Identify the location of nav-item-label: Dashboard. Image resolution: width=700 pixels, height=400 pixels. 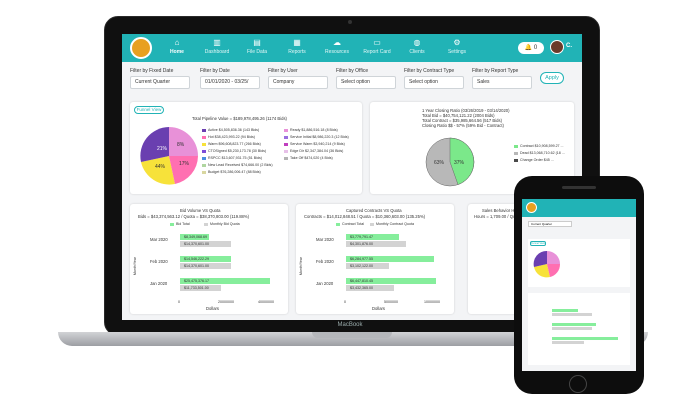
(217, 52).